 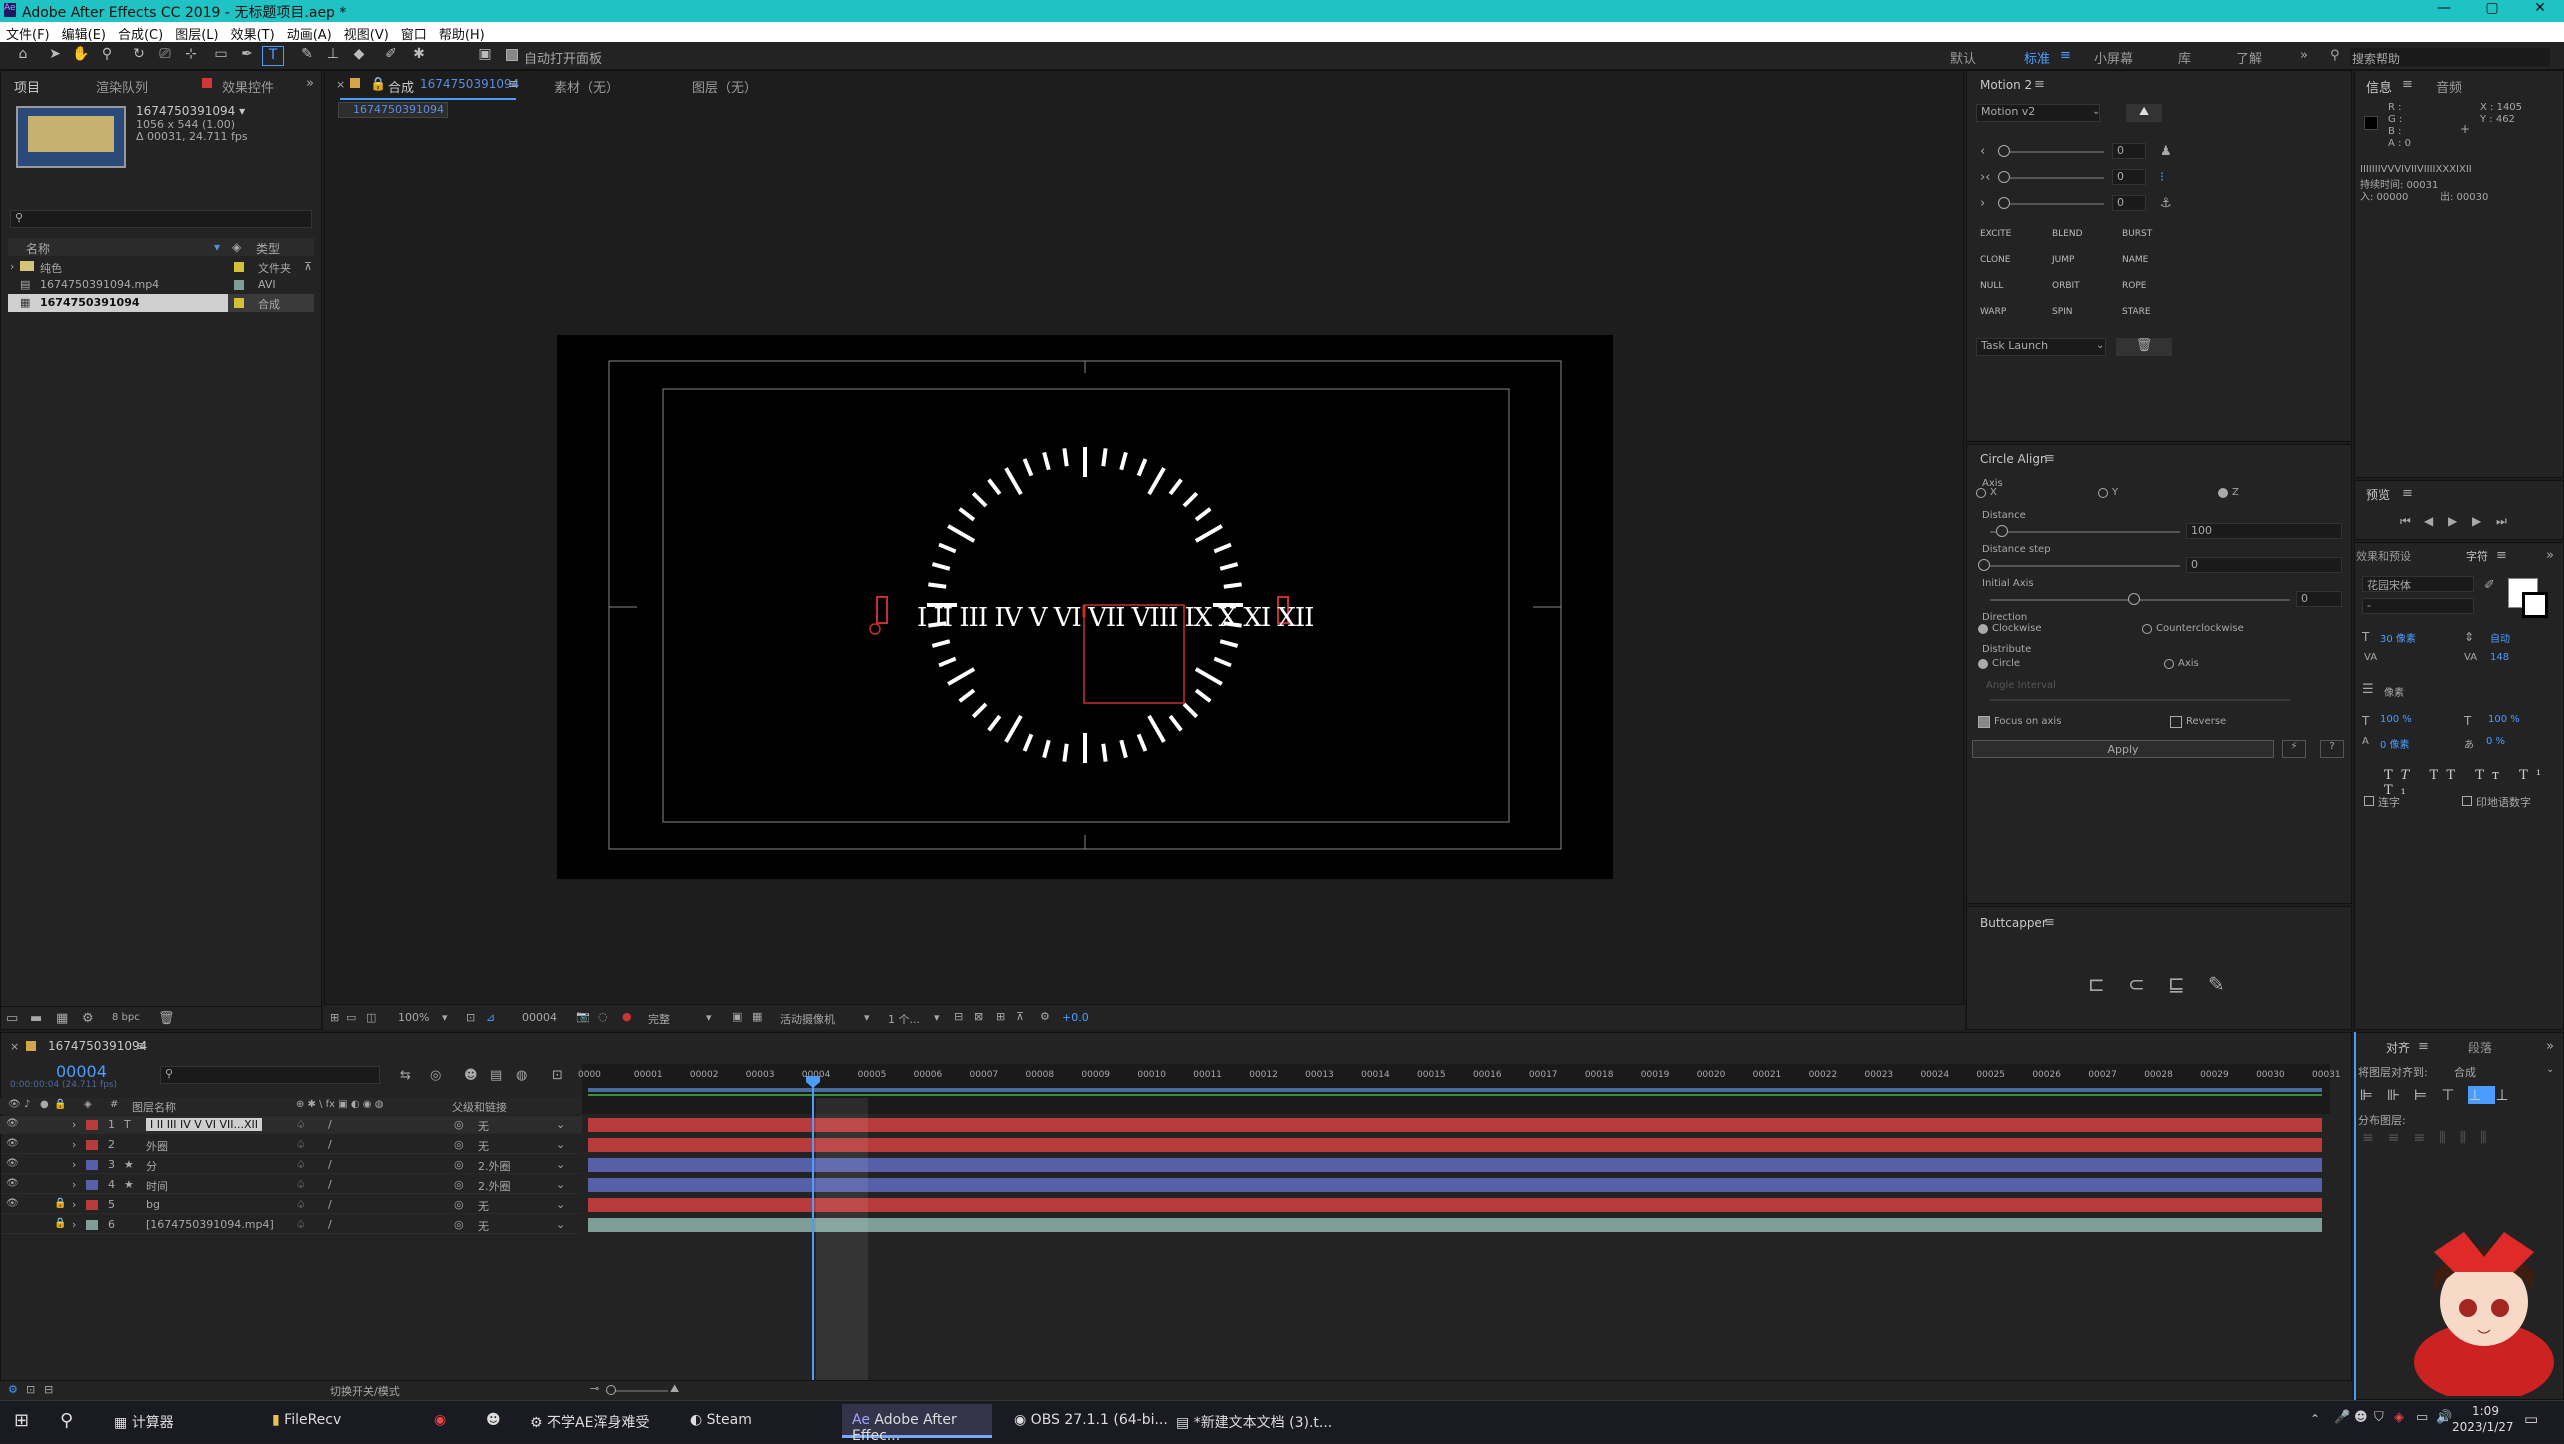 What do you see at coordinates (496, 1075) in the screenshot?
I see `frame-blending-icon: ▤` at bounding box center [496, 1075].